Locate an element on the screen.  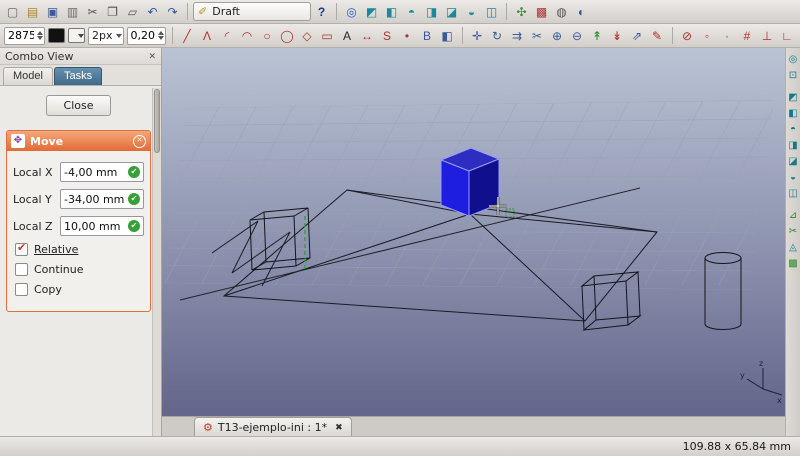
rt-measure-icon: ⊿ is located at coordinates (793, 215).